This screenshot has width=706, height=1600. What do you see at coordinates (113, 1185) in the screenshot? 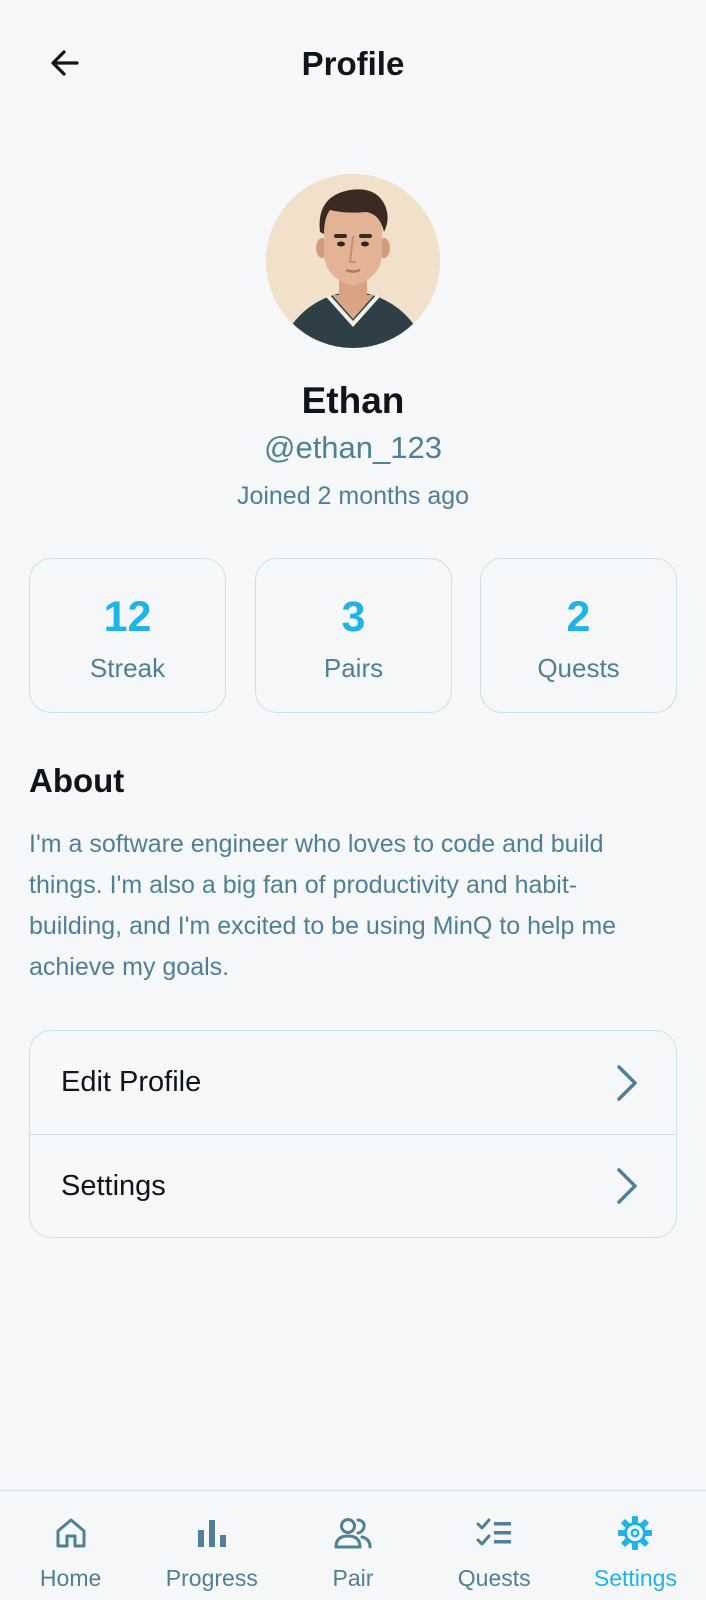
I see `menu-item-label: Settings` at bounding box center [113, 1185].